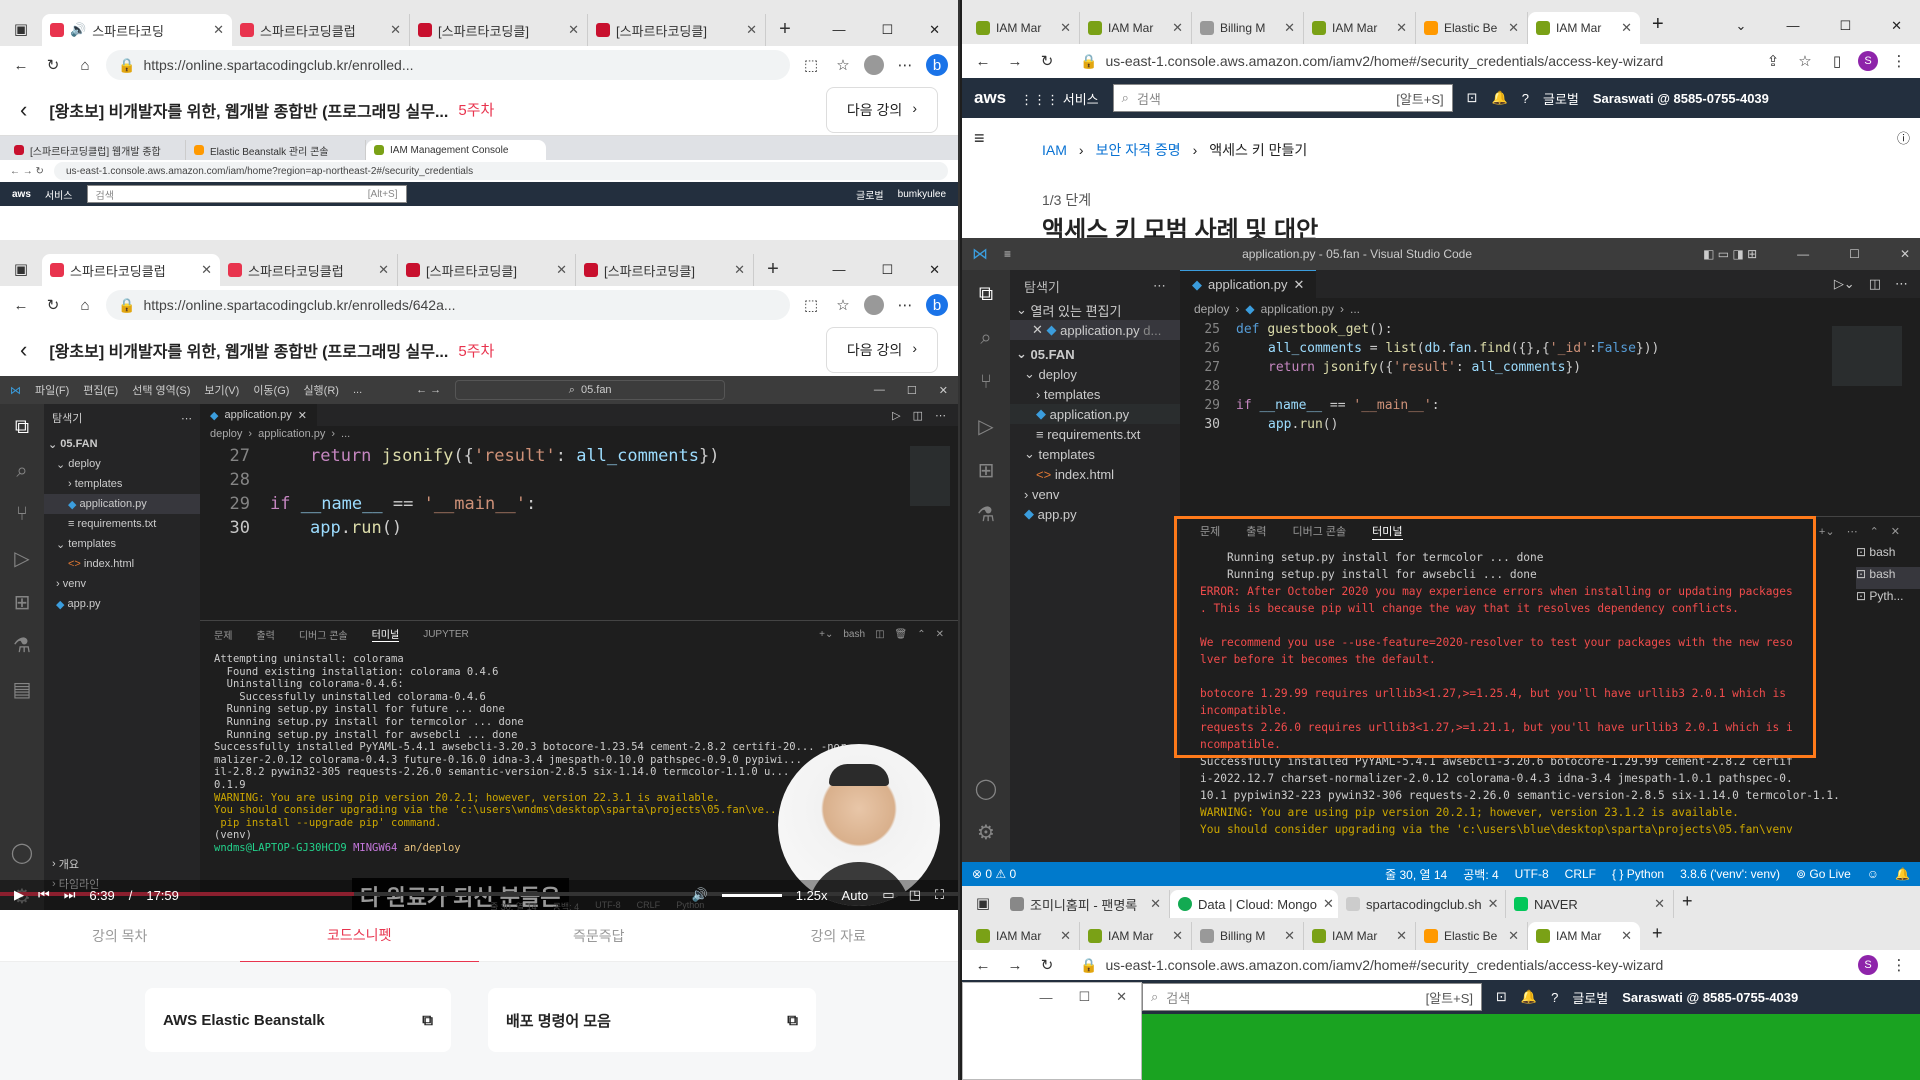  Describe the element at coordinates (990, 98) in the screenshot. I see `aws-logo: aws` at that location.